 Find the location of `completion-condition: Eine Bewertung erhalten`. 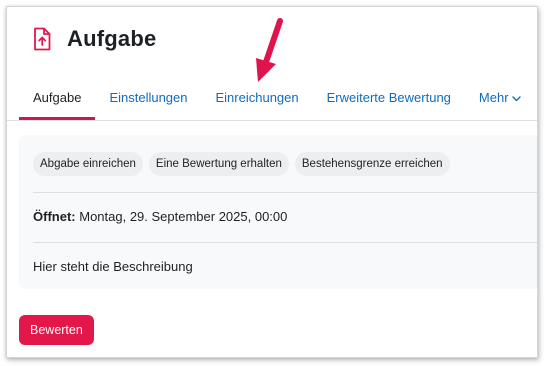

completion-condition: Eine Bewertung erhalten is located at coordinates (218, 164).